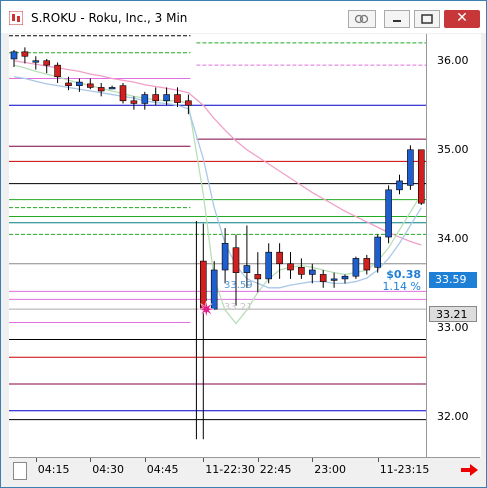 The image size is (487, 488). I want to click on x-tick-label: 11-22:30, so click(230, 469).